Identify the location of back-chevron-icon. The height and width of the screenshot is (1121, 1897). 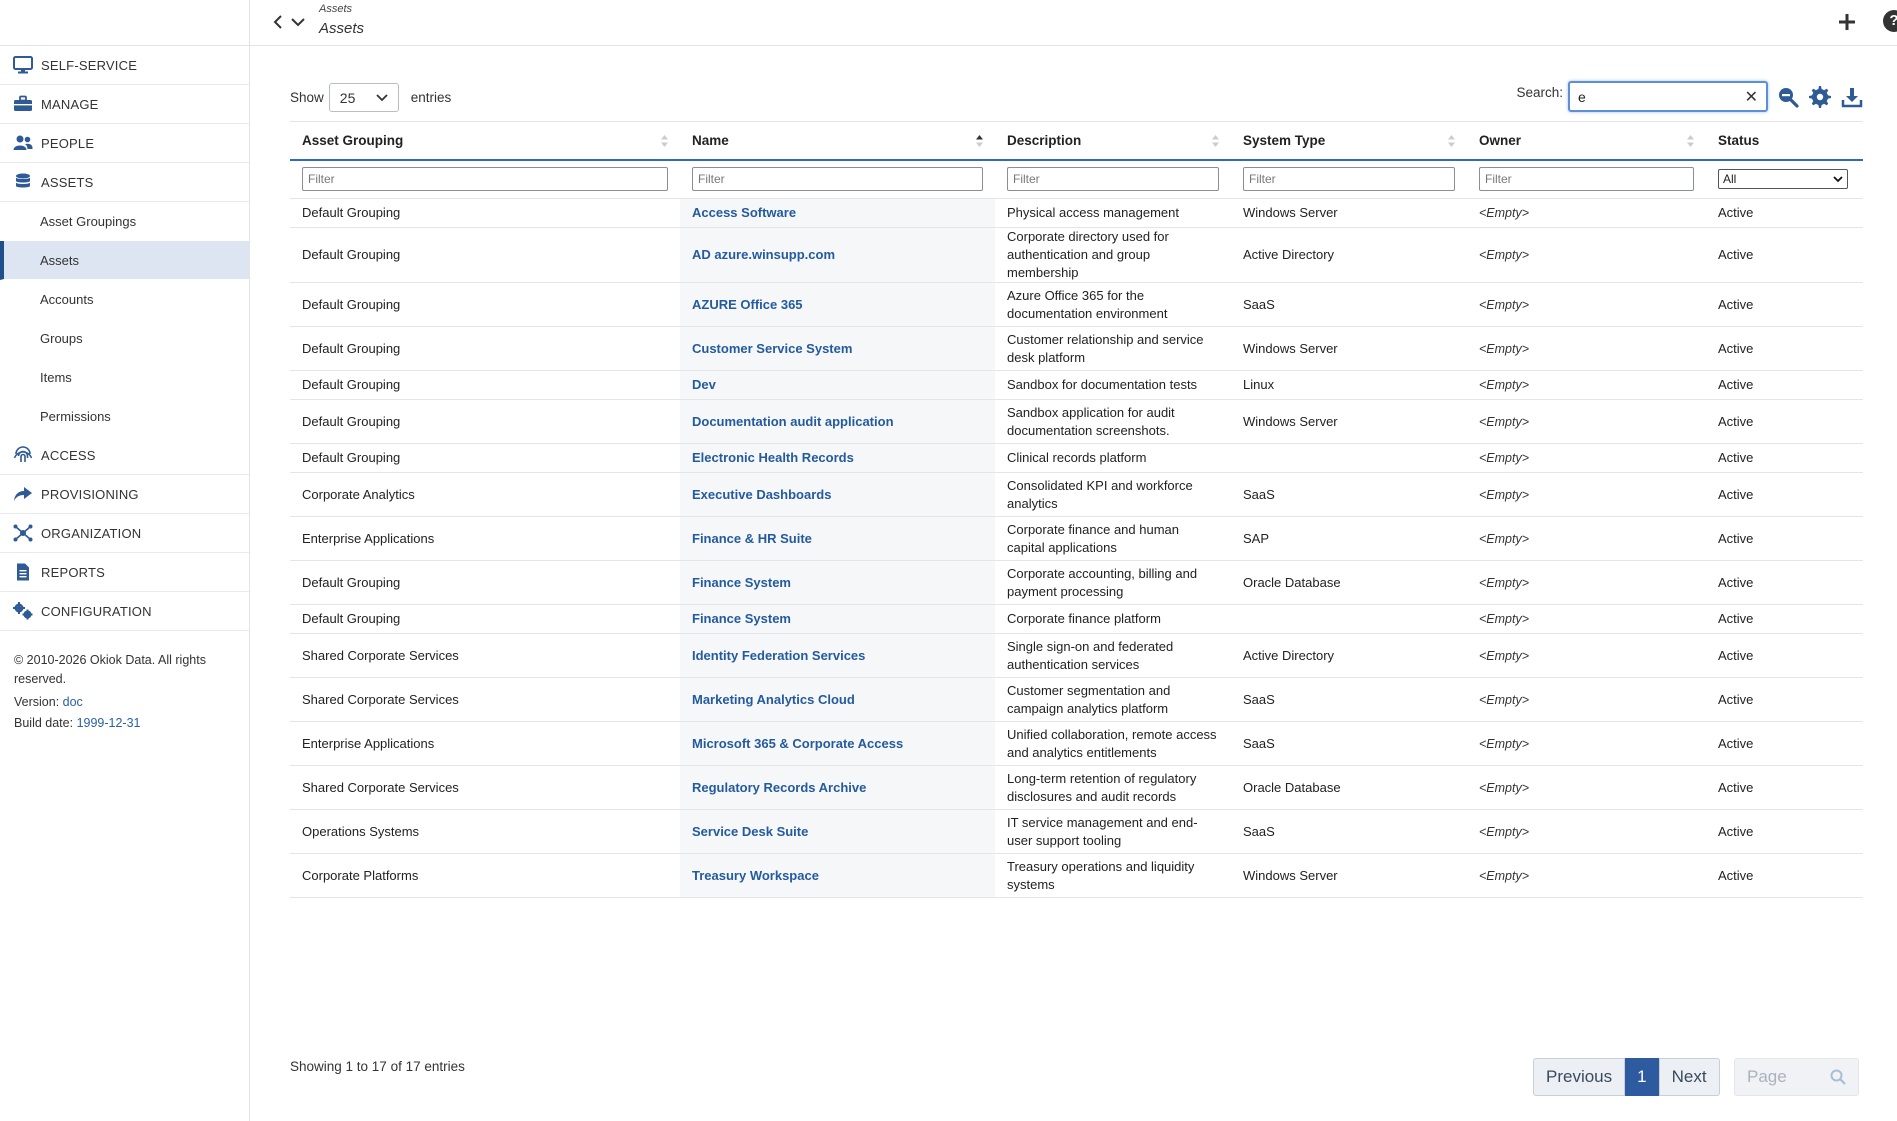
(278, 22).